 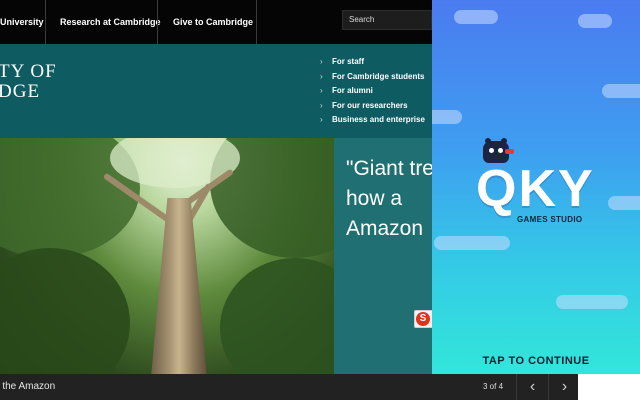 What do you see at coordinates (374, 198) in the screenshot?
I see `quote-line: how a` at bounding box center [374, 198].